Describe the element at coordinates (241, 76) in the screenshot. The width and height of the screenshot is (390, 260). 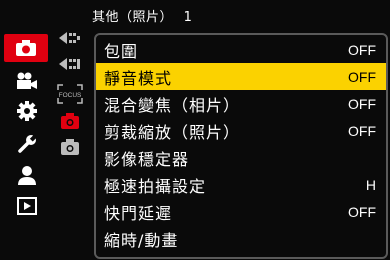
I see `menu-item-silent-mode: 靜音模式 OFF` at that location.